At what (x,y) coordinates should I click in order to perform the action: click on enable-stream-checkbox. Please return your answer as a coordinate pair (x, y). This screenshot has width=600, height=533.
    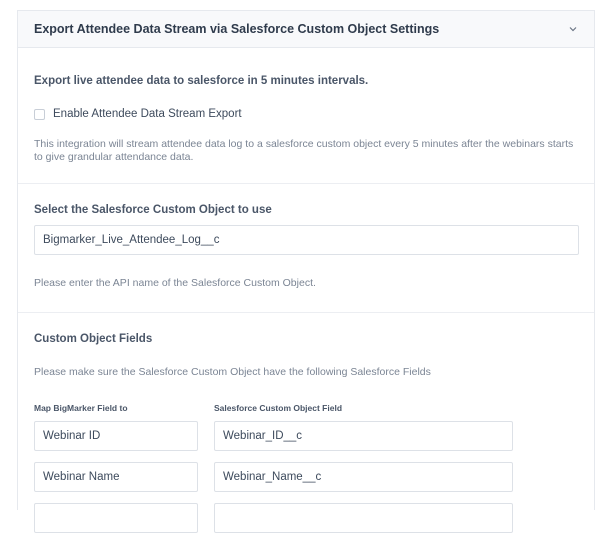
    Looking at the image, I should click on (39, 114).